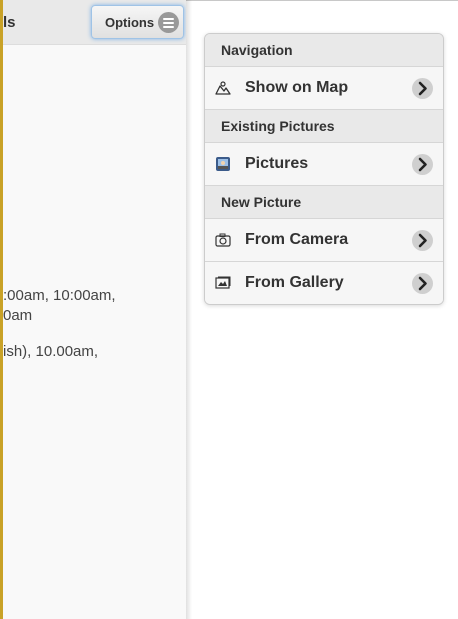 The width and height of the screenshot is (458, 619). Describe the element at coordinates (189, 309) in the screenshot. I see `page-edge-shadow` at that location.